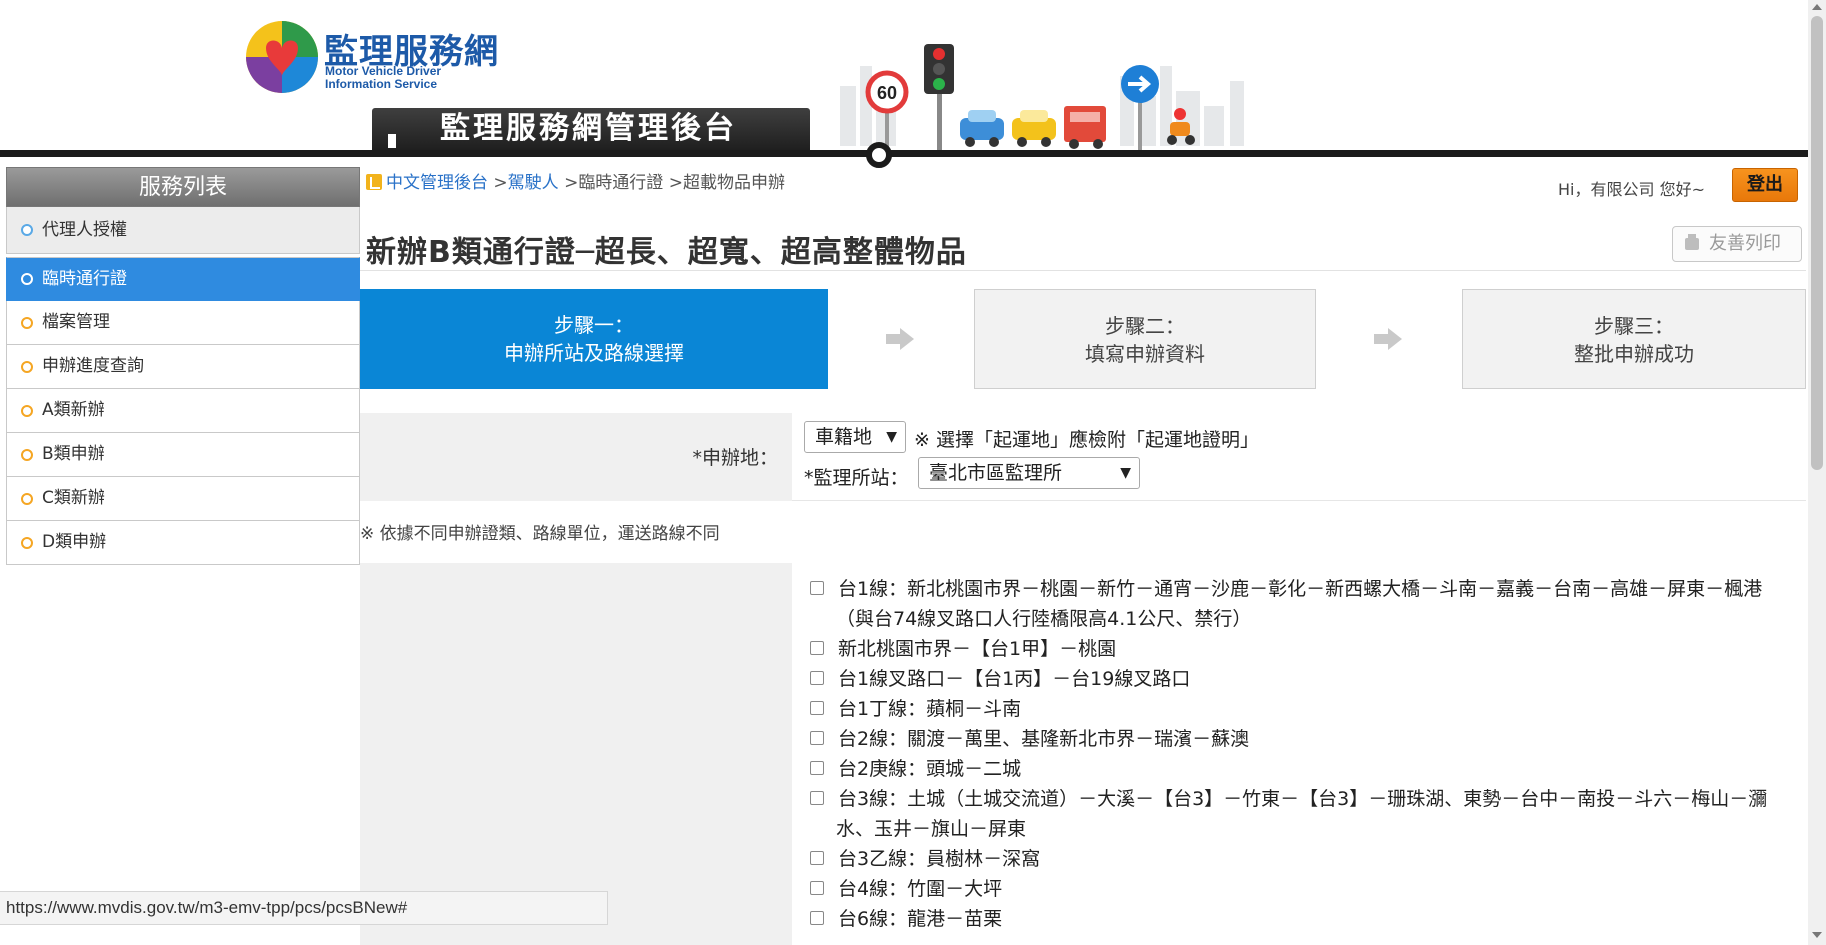 This screenshot has height=945, width=1826. I want to click on printer-icon, so click(1692, 242).